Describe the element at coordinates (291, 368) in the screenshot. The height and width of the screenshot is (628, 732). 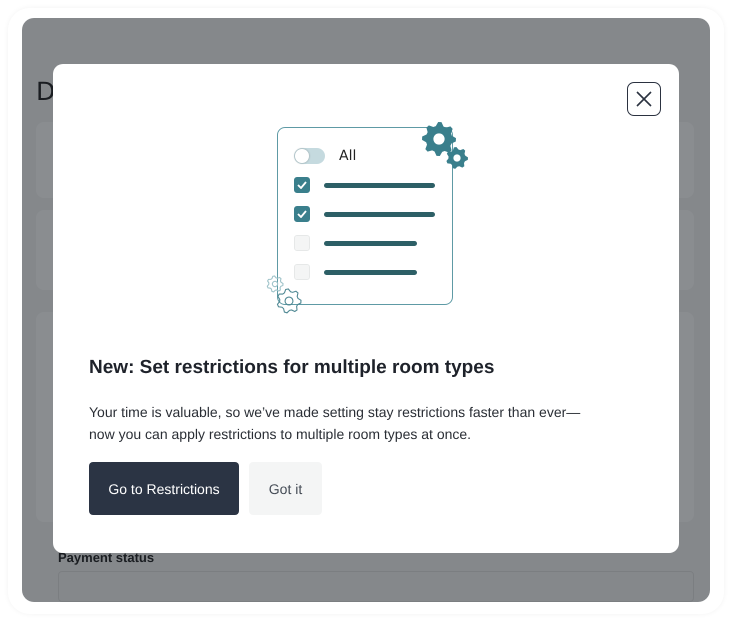
I see `dialog-title: New: Set restrictions for multiple room types` at that location.